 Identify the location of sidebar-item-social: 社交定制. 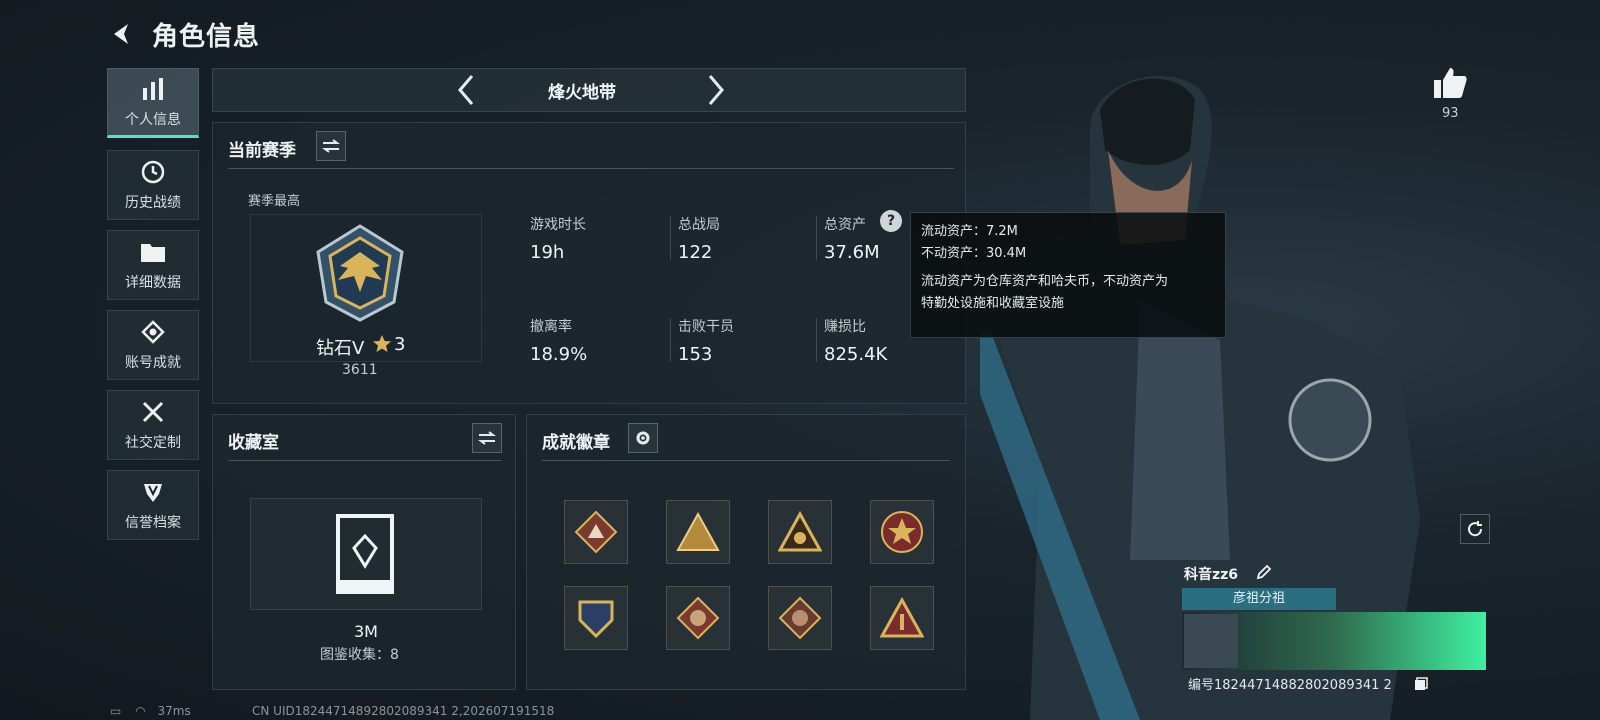
(153, 425).